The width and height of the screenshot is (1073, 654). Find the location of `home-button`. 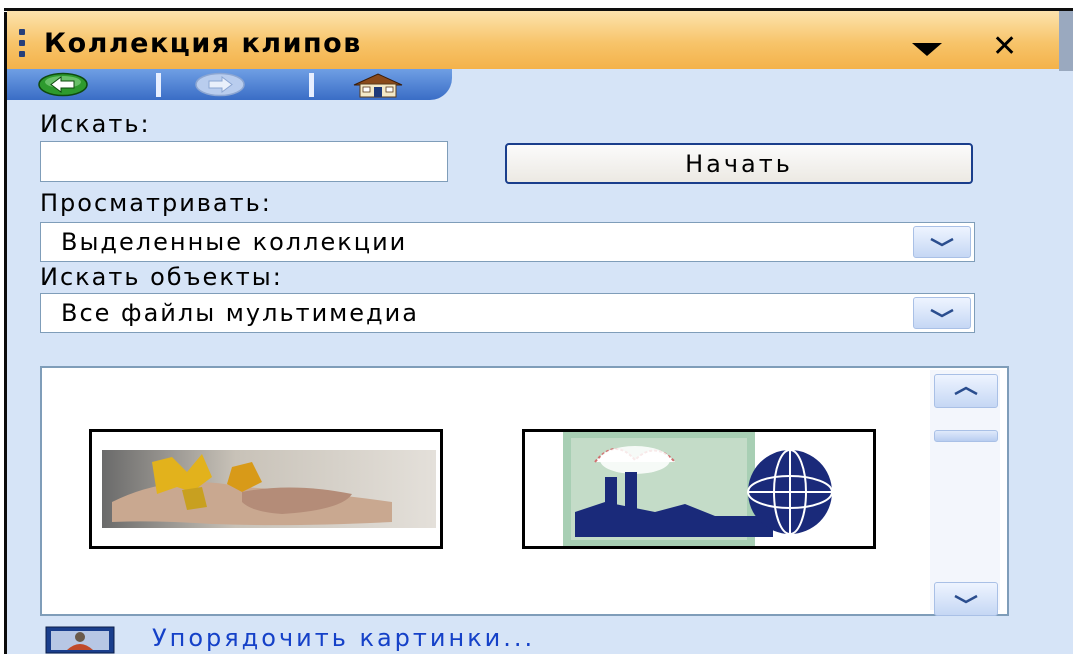

home-button is located at coordinates (376, 85).